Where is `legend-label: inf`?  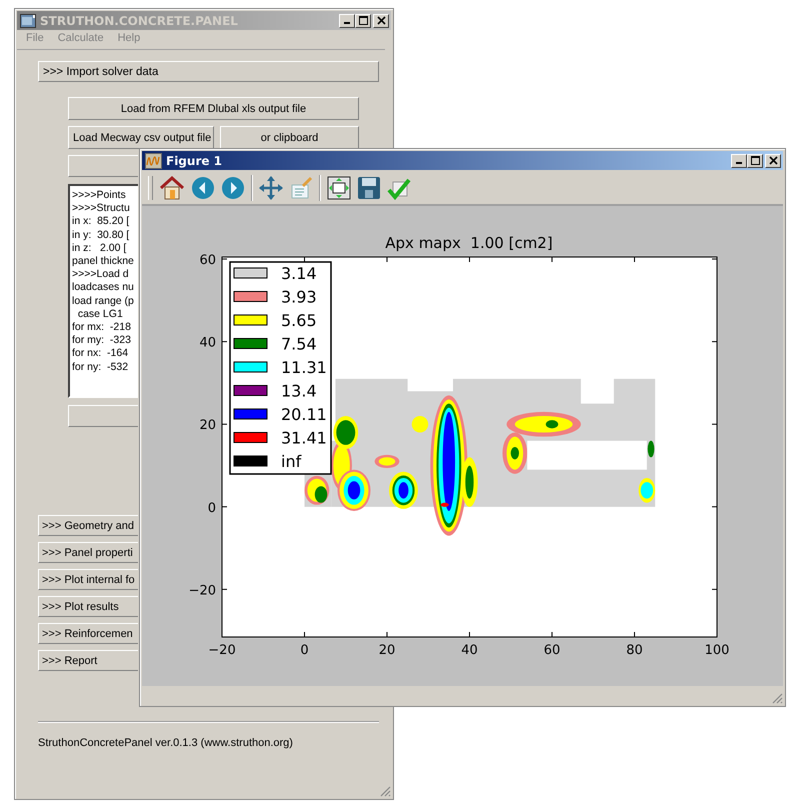
legend-label: inf is located at coordinates (291, 461).